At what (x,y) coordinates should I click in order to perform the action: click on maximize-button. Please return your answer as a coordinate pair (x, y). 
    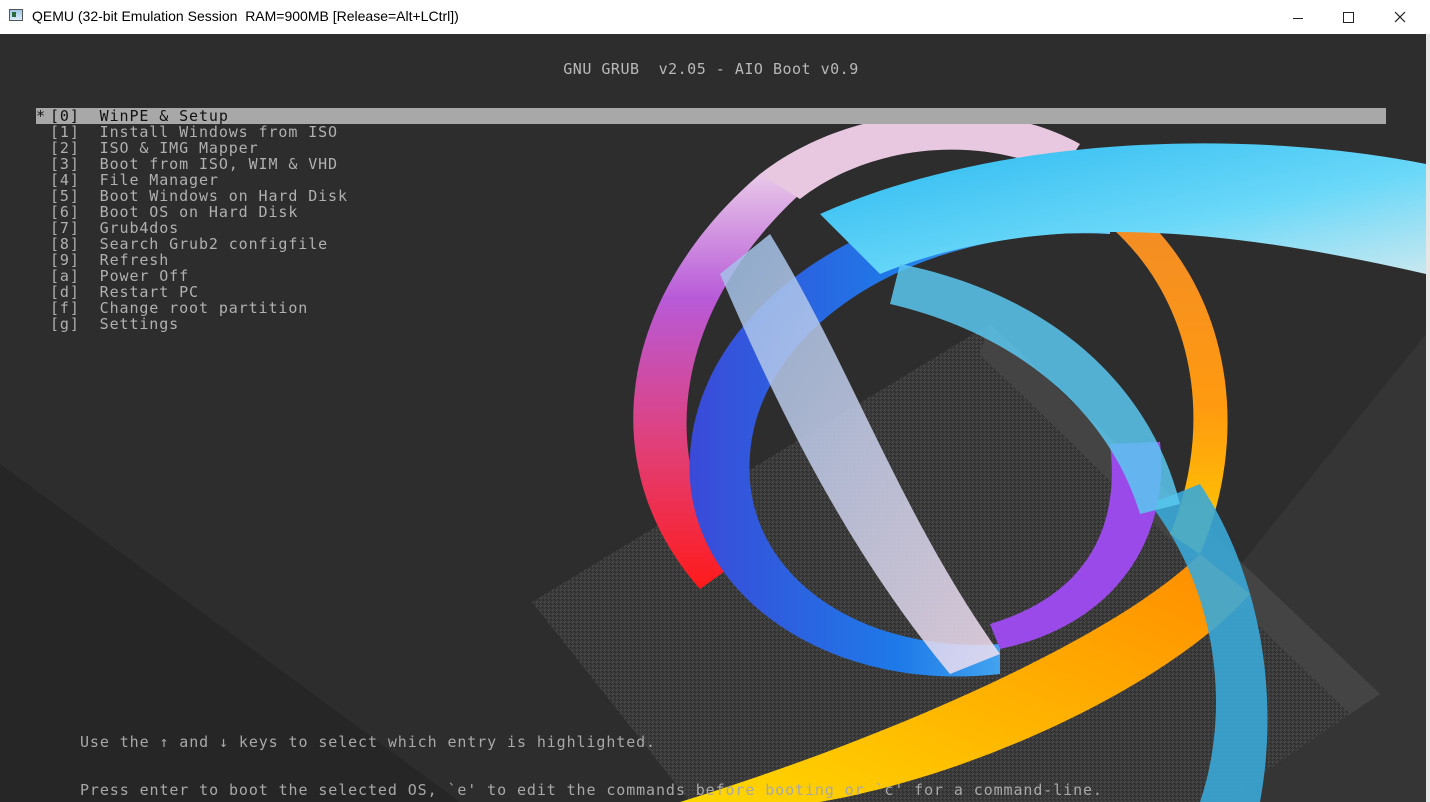
    Looking at the image, I should click on (1348, 17).